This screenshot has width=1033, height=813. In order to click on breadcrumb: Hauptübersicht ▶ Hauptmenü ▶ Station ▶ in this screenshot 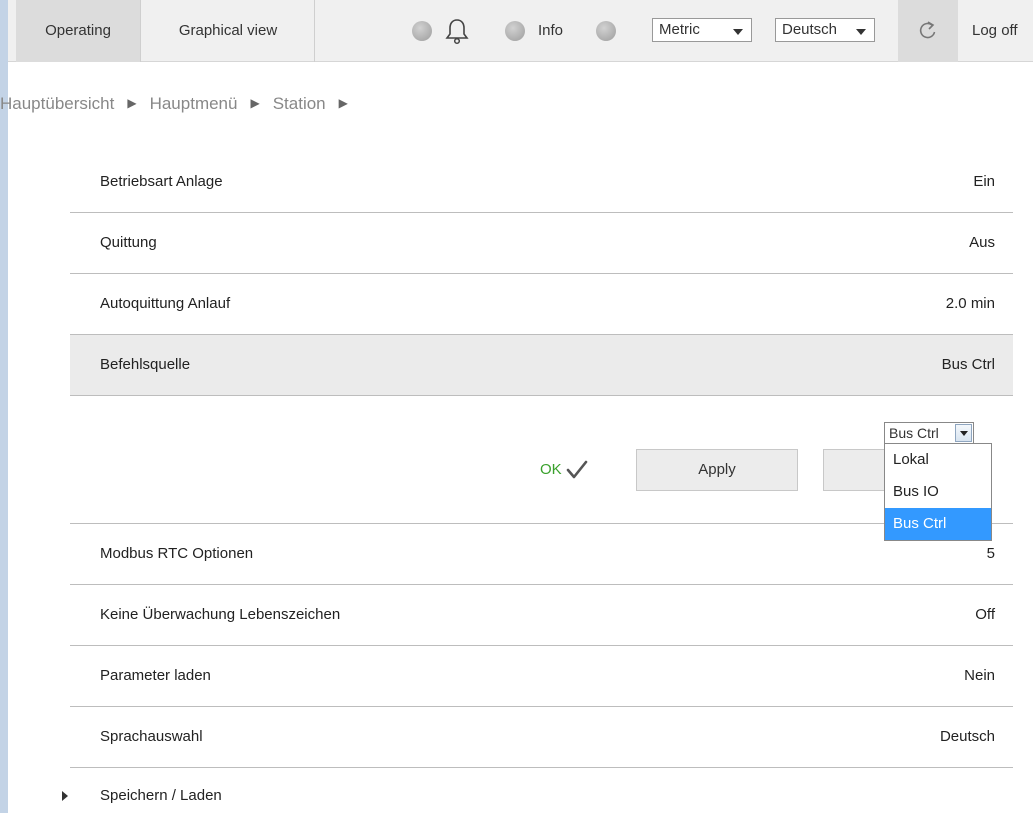, I will do `click(180, 104)`.